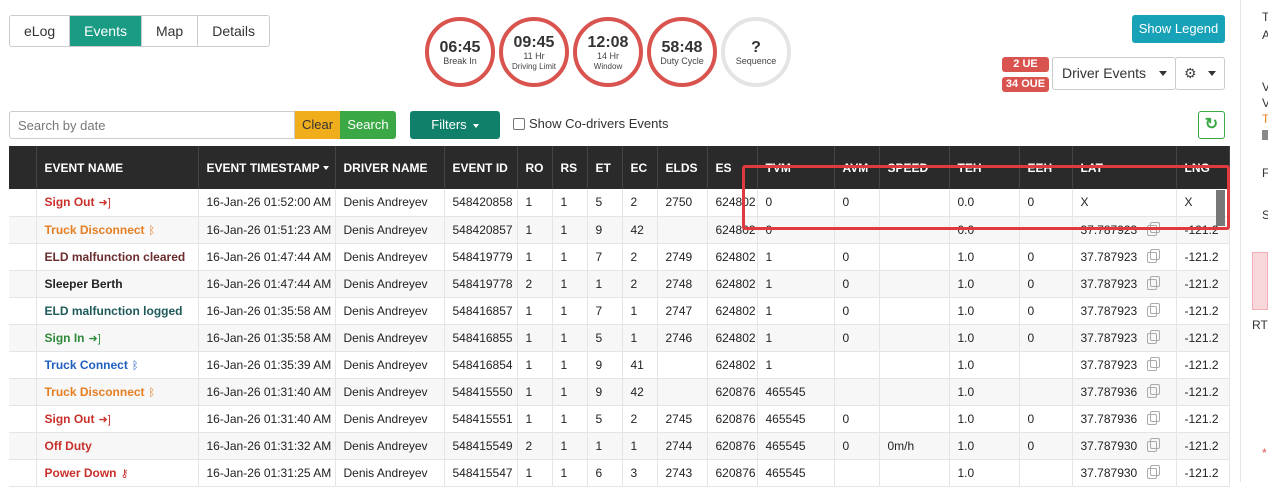 This screenshot has height=487, width=1268. I want to click on event-name: Sleeper Berth, so click(84, 284).